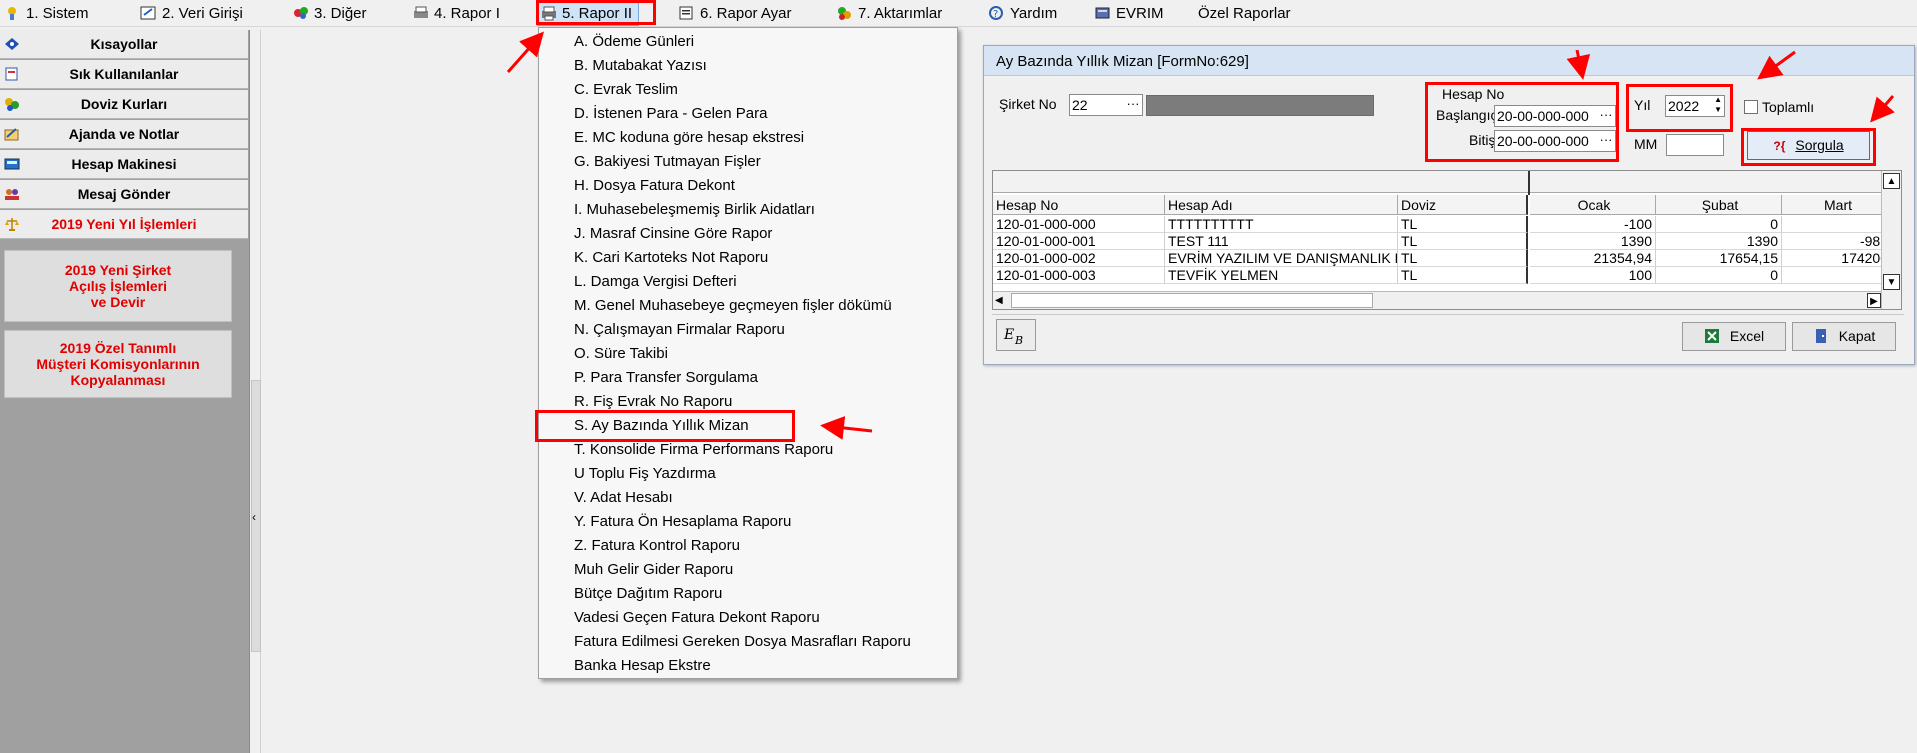 This screenshot has width=1917, height=753. I want to click on printer-icon, so click(549, 13).